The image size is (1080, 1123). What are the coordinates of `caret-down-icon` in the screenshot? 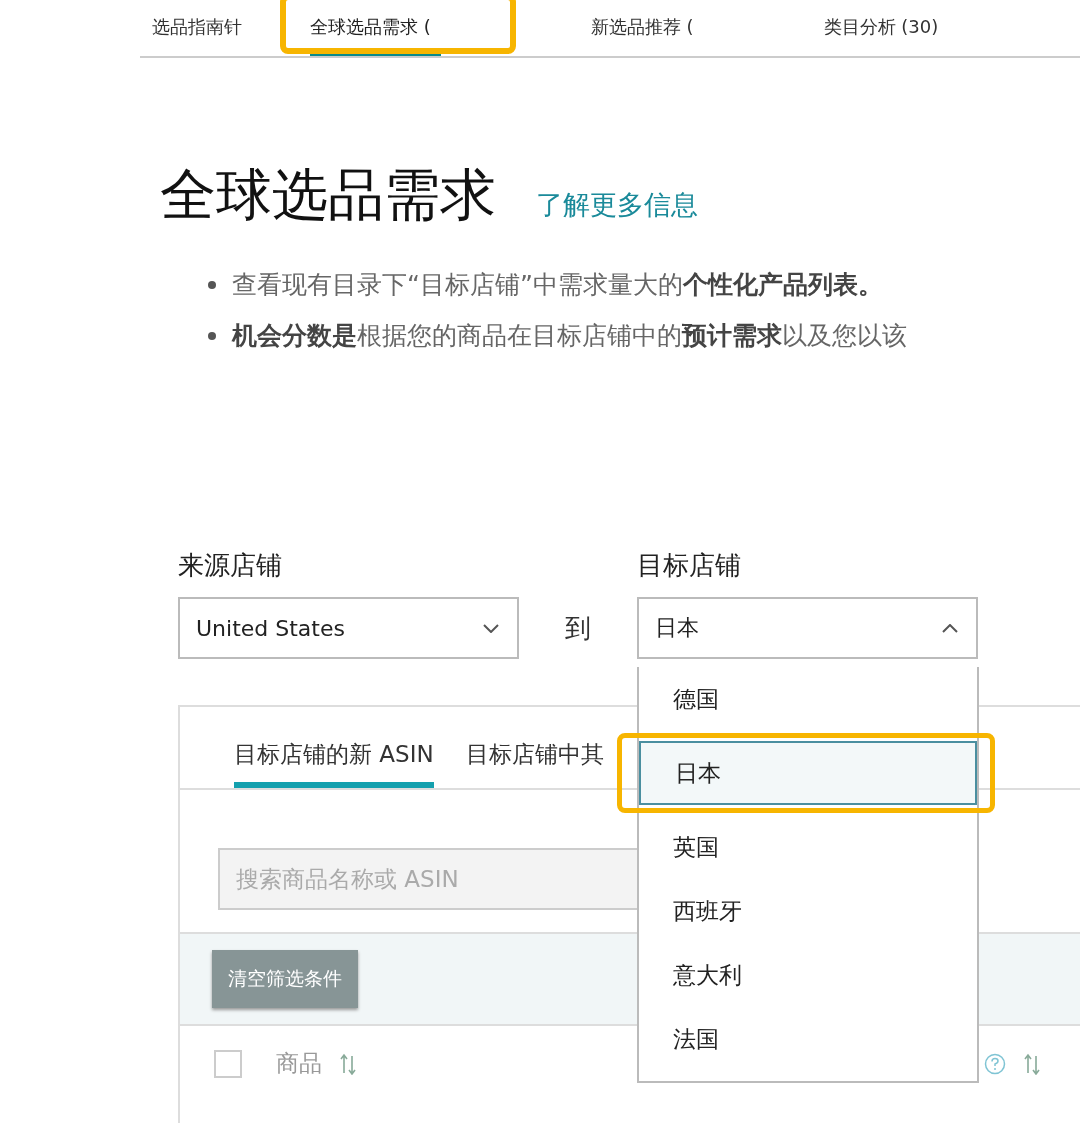 It's located at (491, 628).